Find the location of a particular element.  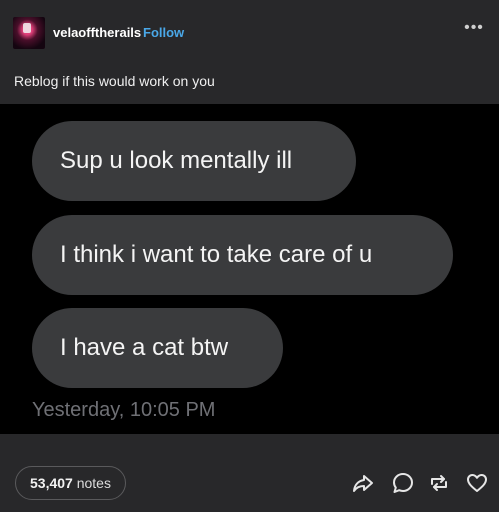

post-header: velaofftherails Follow ••• is located at coordinates (249, 32).